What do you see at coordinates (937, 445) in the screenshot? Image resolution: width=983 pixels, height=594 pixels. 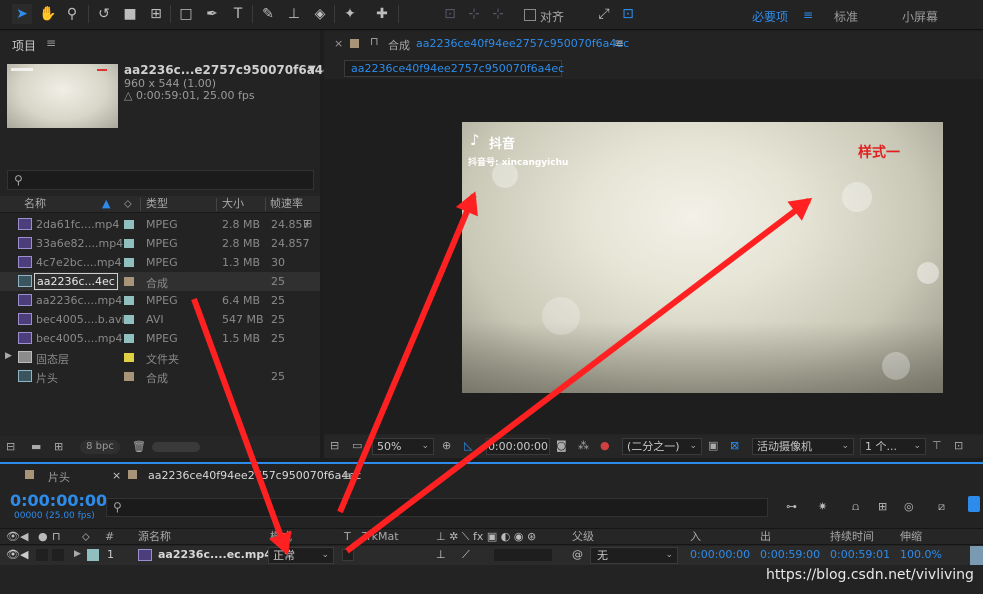 I see `toggle-pixel-aspect-icon: ⊤` at bounding box center [937, 445].